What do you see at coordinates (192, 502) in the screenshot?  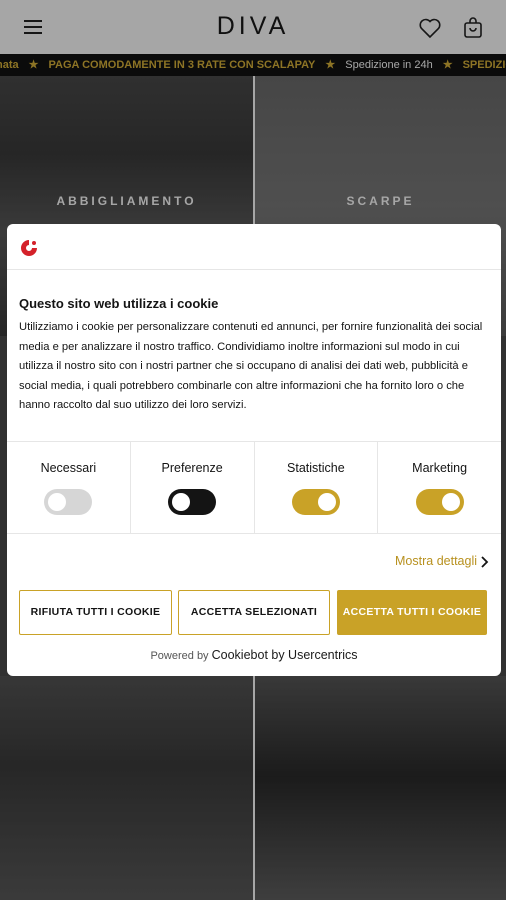 I see `preferences-switch` at bounding box center [192, 502].